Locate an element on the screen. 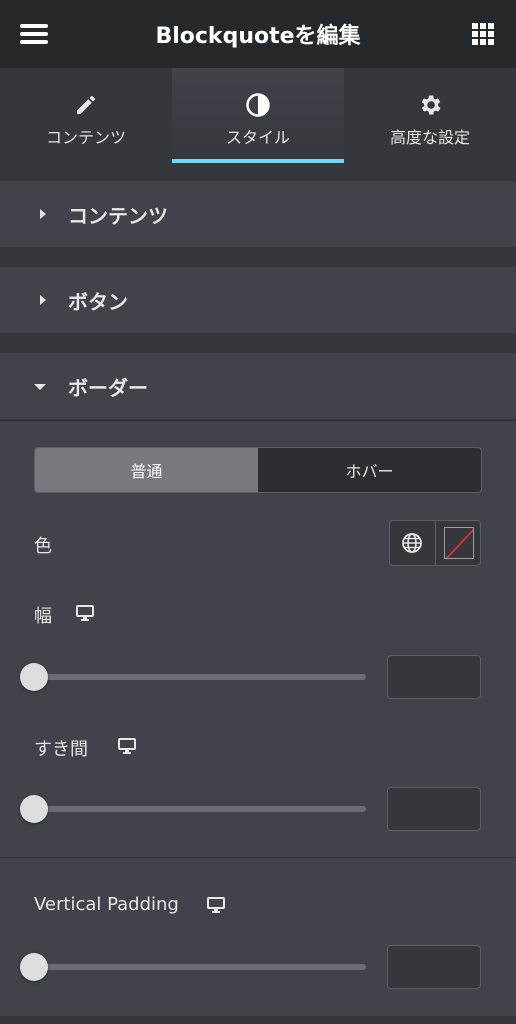  width-slider-track is located at coordinates (200, 677).